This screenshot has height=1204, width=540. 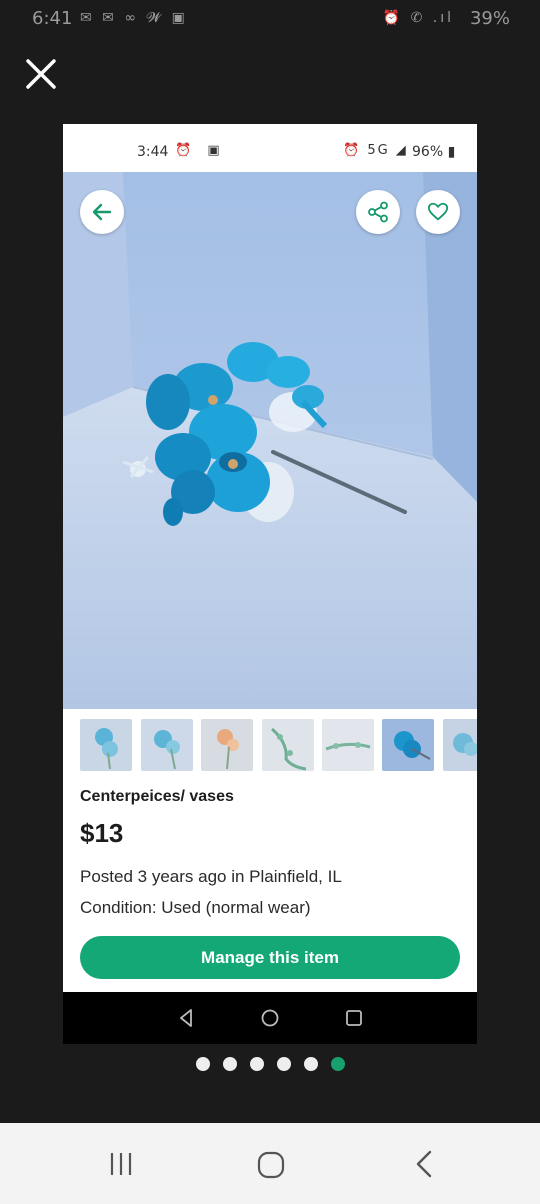 I want to click on manage-item-button: Manage this item, so click(x=270, y=957).